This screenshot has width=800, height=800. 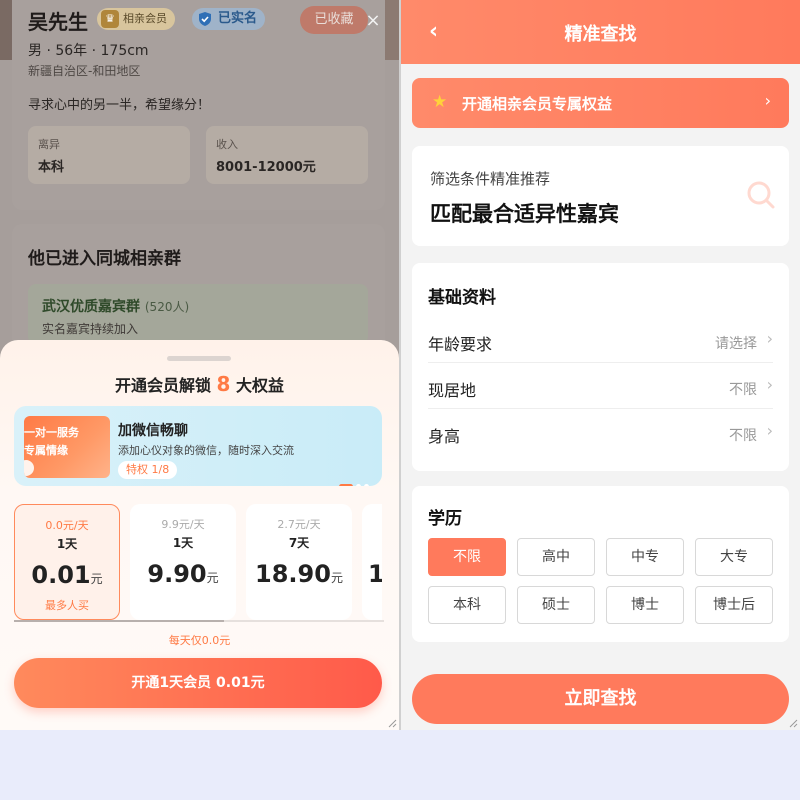 I want to click on row-height: 身高 不限 ›, so click(x=600, y=432).